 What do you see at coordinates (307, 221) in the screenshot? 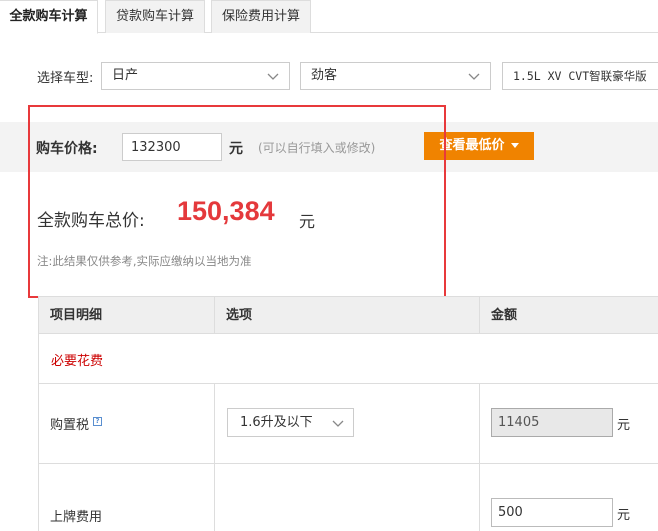
I see `total-price-unit: 元` at bounding box center [307, 221].